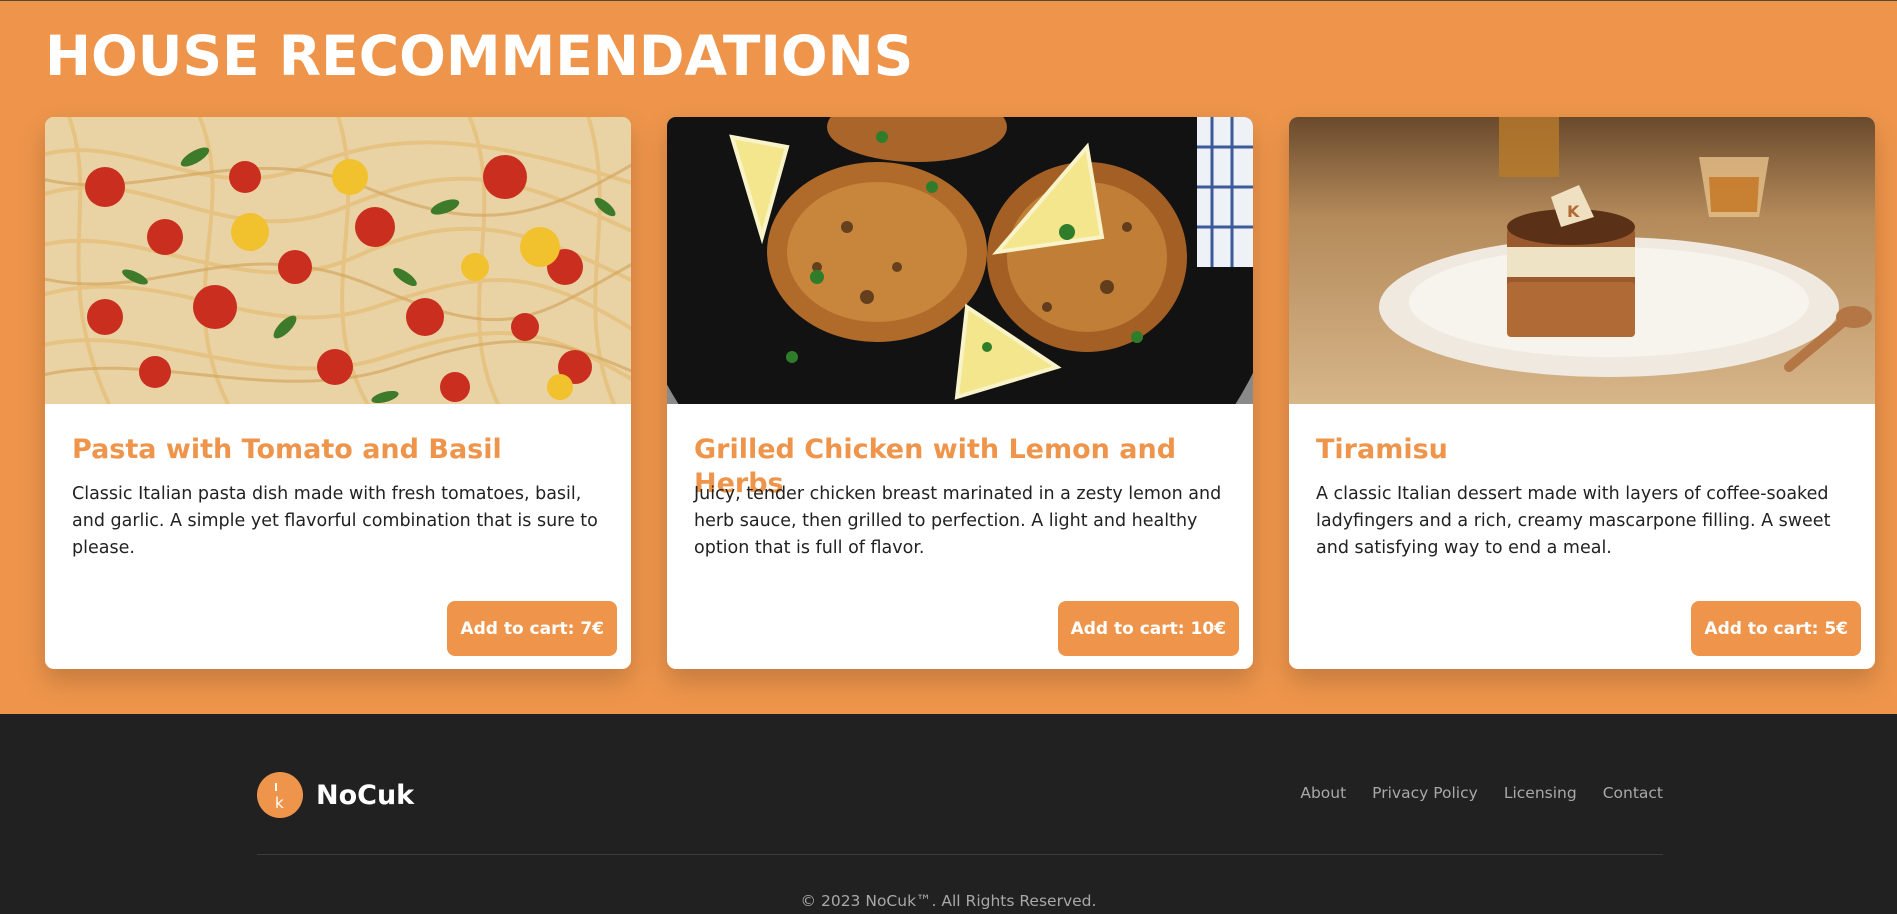  Describe the element at coordinates (1323, 793) in the screenshot. I see `footer-link-about: About` at that location.